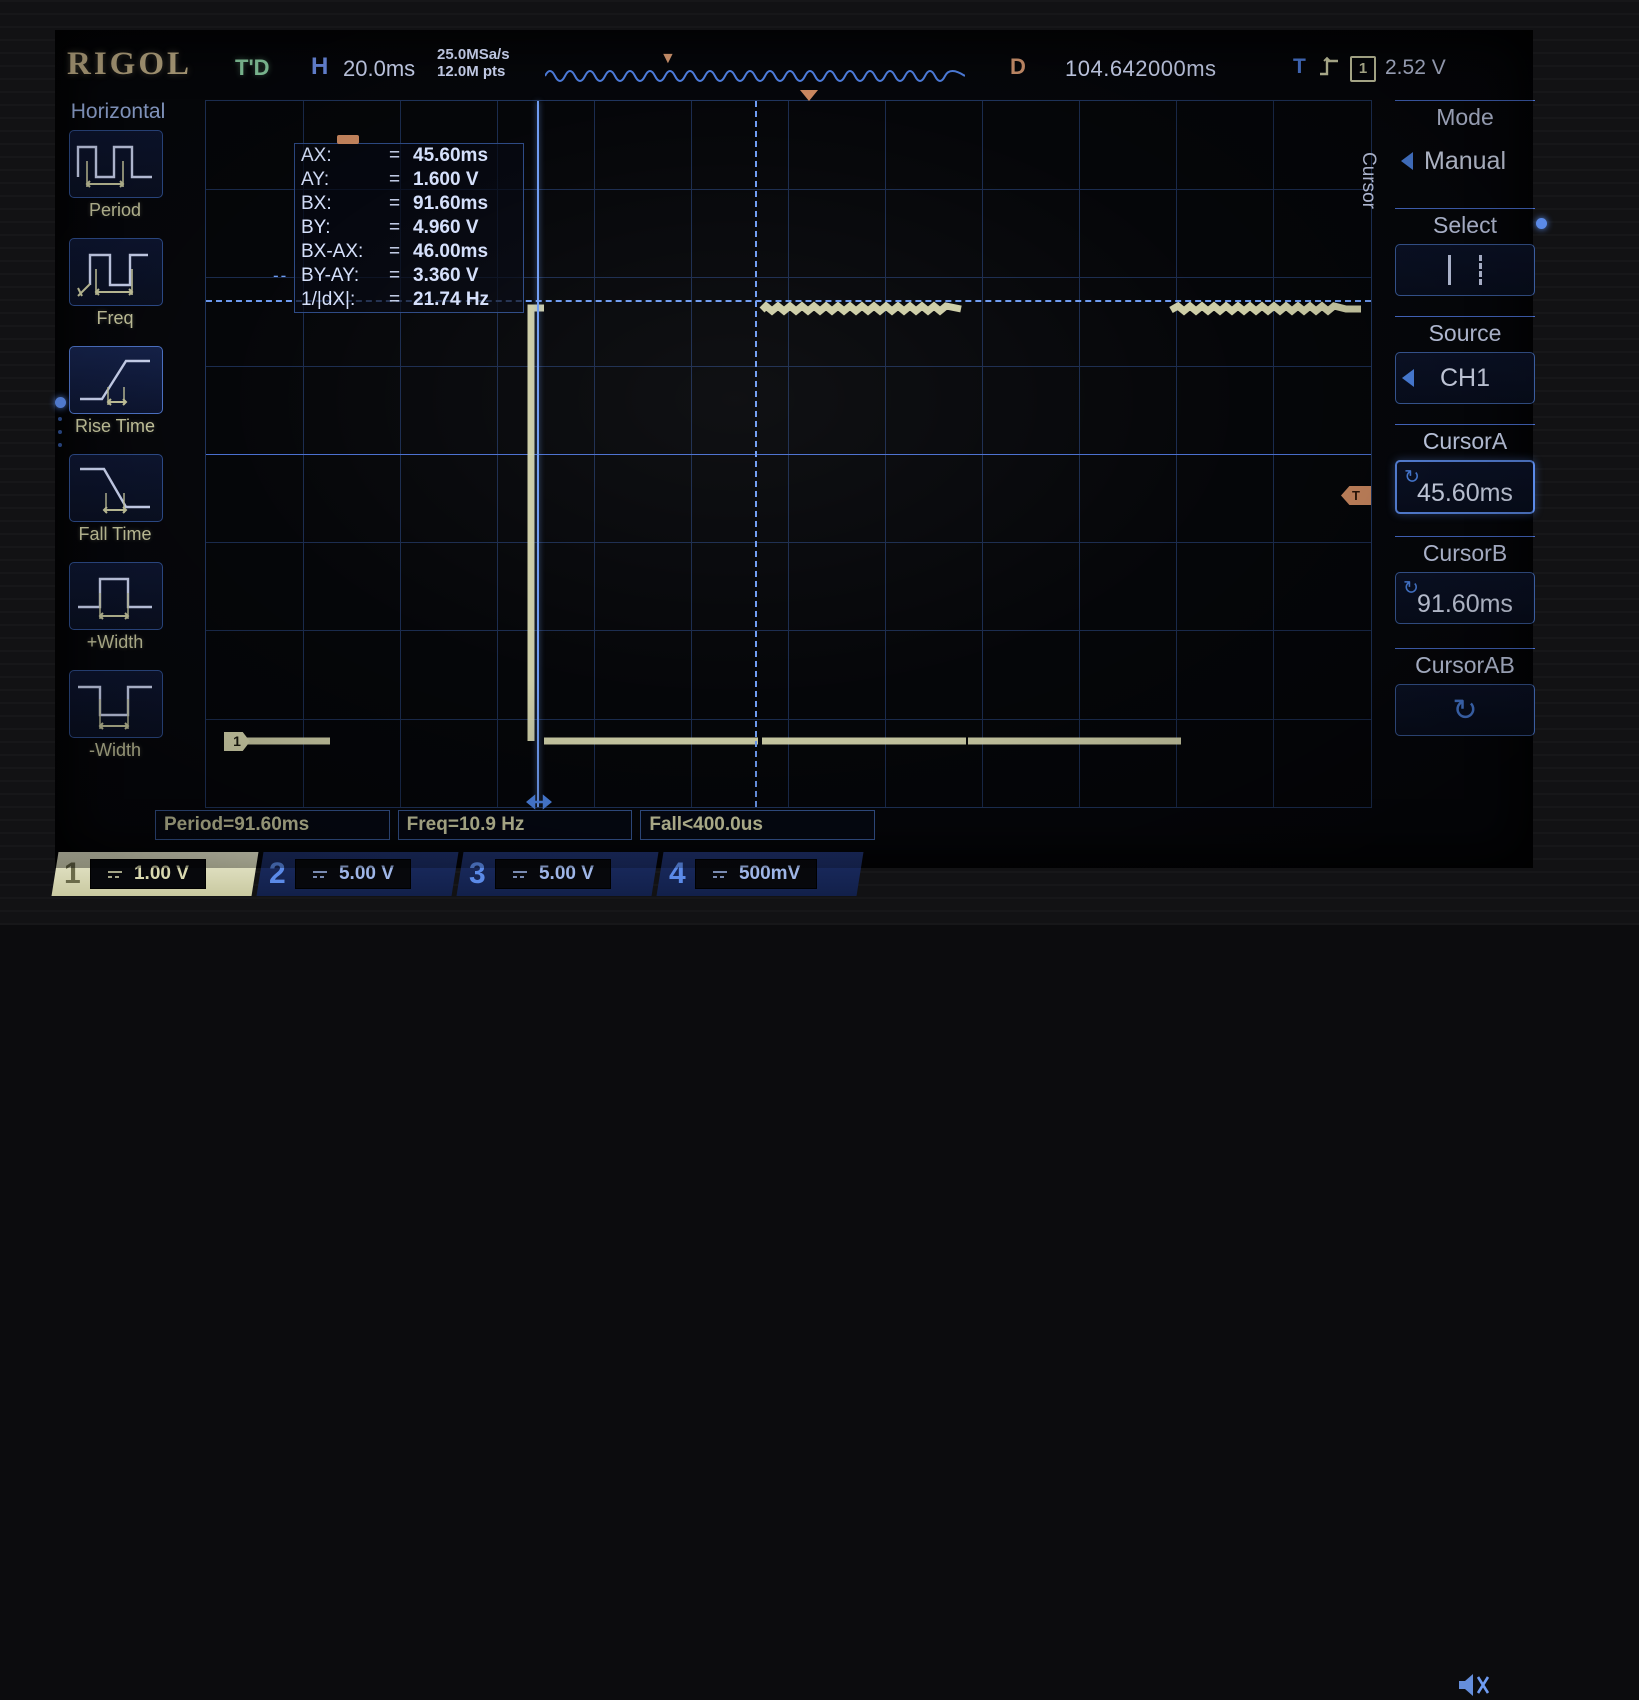 This screenshot has width=1639, height=1700. I want to click on menu-group-cursor-b: CursorB ↻ 91.60ms, so click(1465, 580).